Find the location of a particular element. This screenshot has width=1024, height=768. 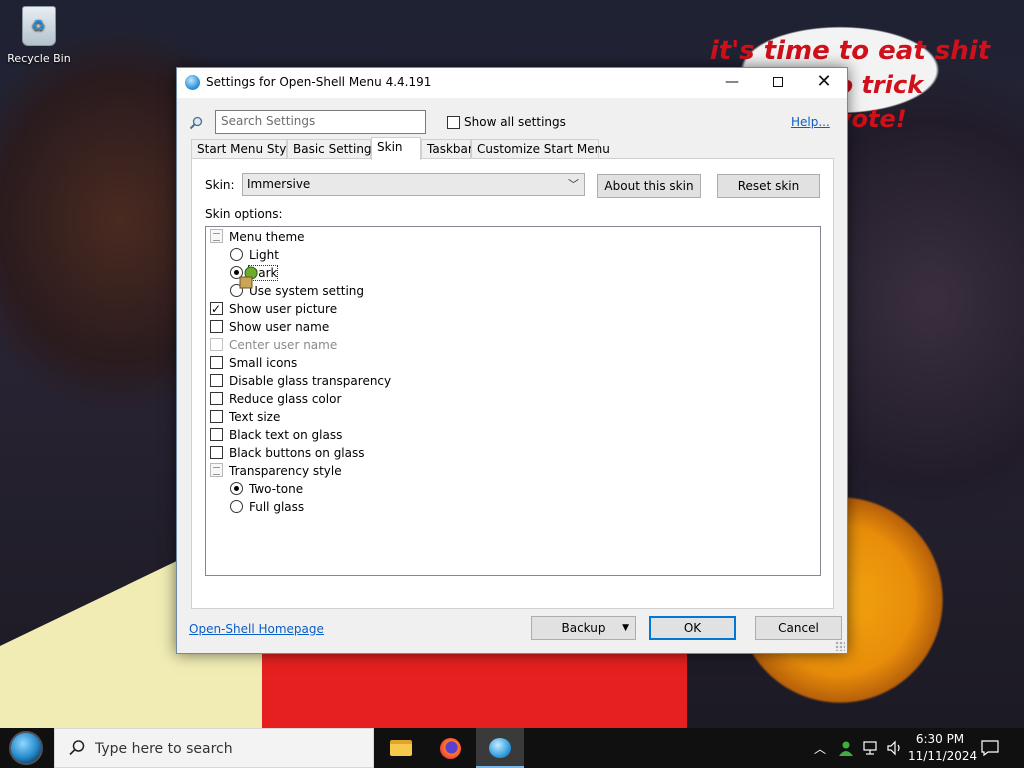

network-icon is located at coordinates (871, 748).